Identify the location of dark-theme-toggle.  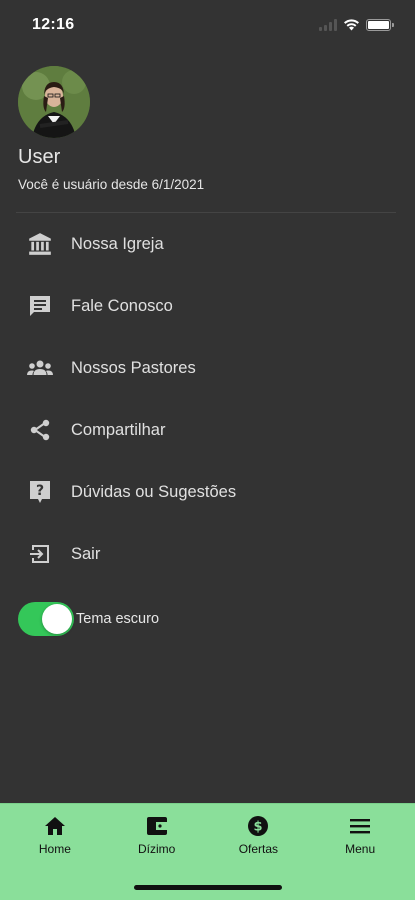
(46, 619).